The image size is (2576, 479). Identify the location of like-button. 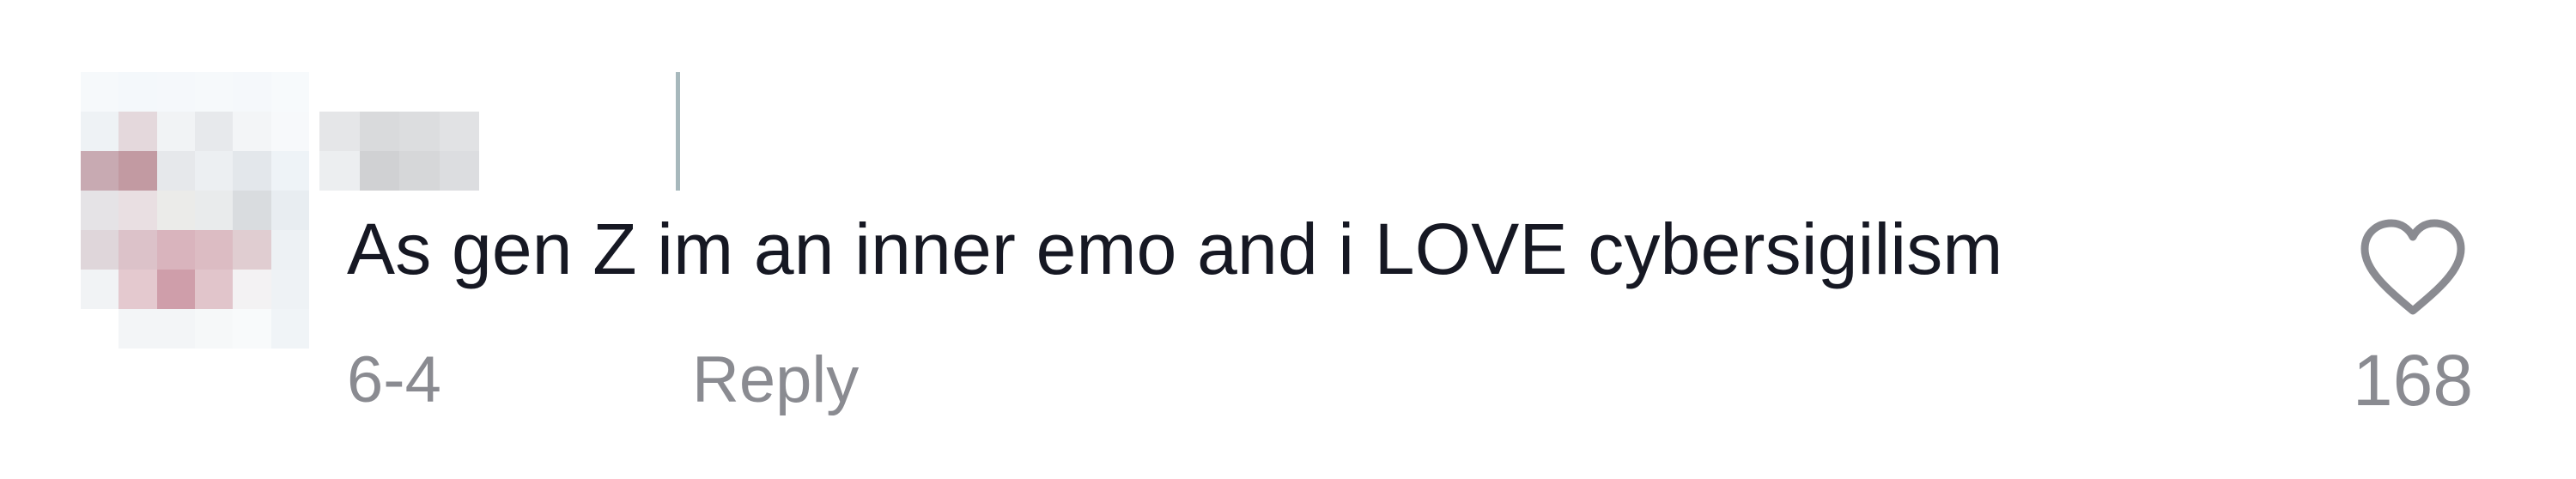
(2413, 266).